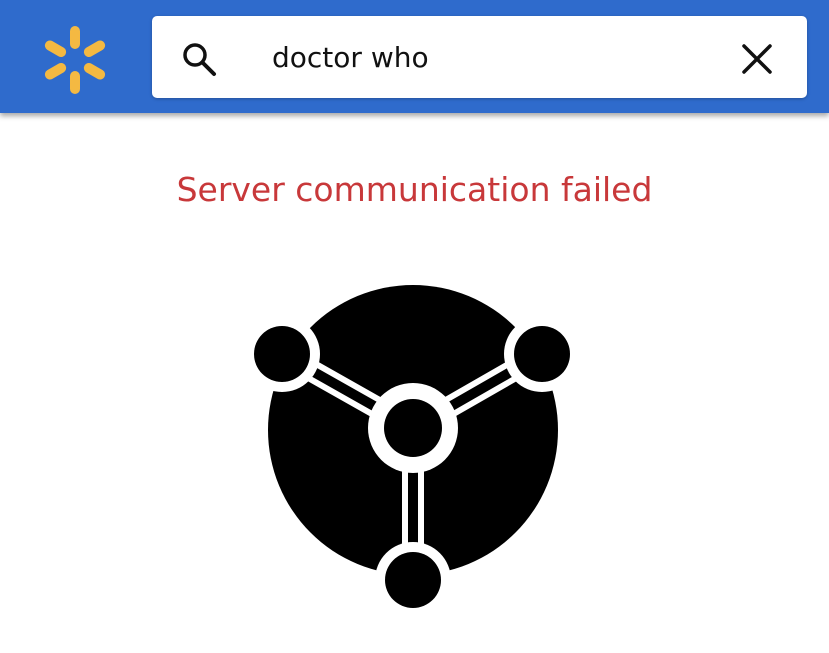 This screenshot has width=829, height=653. Describe the element at coordinates (757, 59) in the screenshot. I see `close-icon` at that location.